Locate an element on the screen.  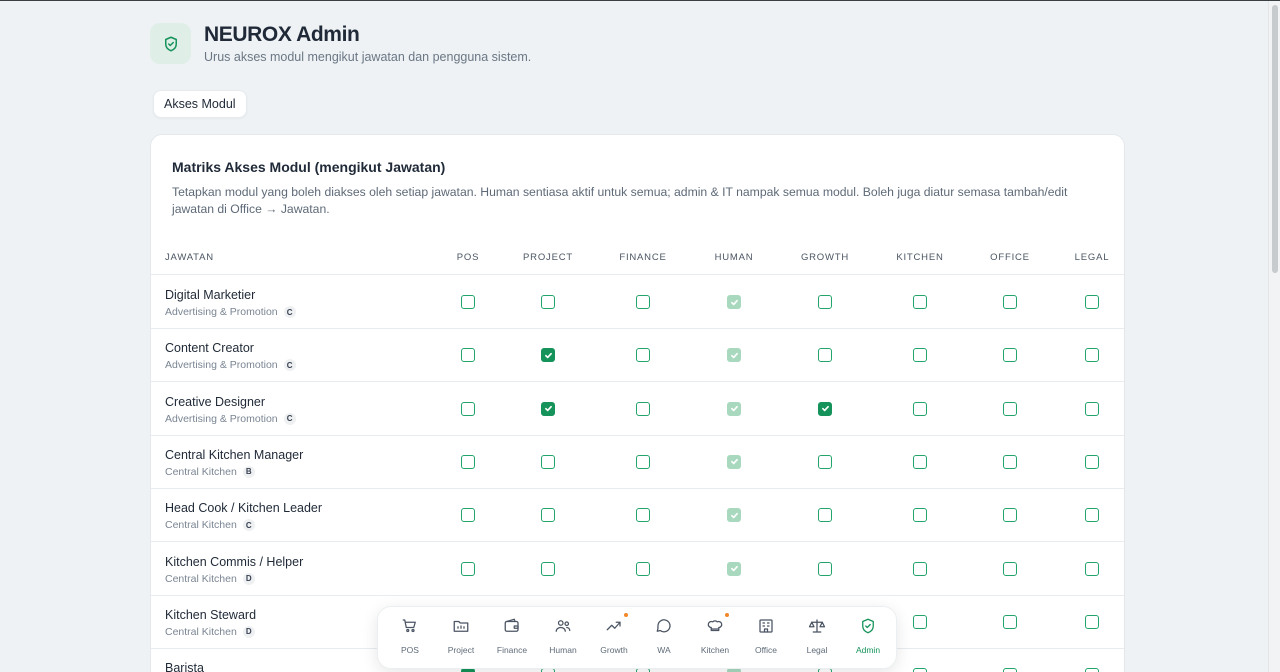
position-name: Barista is located at coordinates (184, 666).